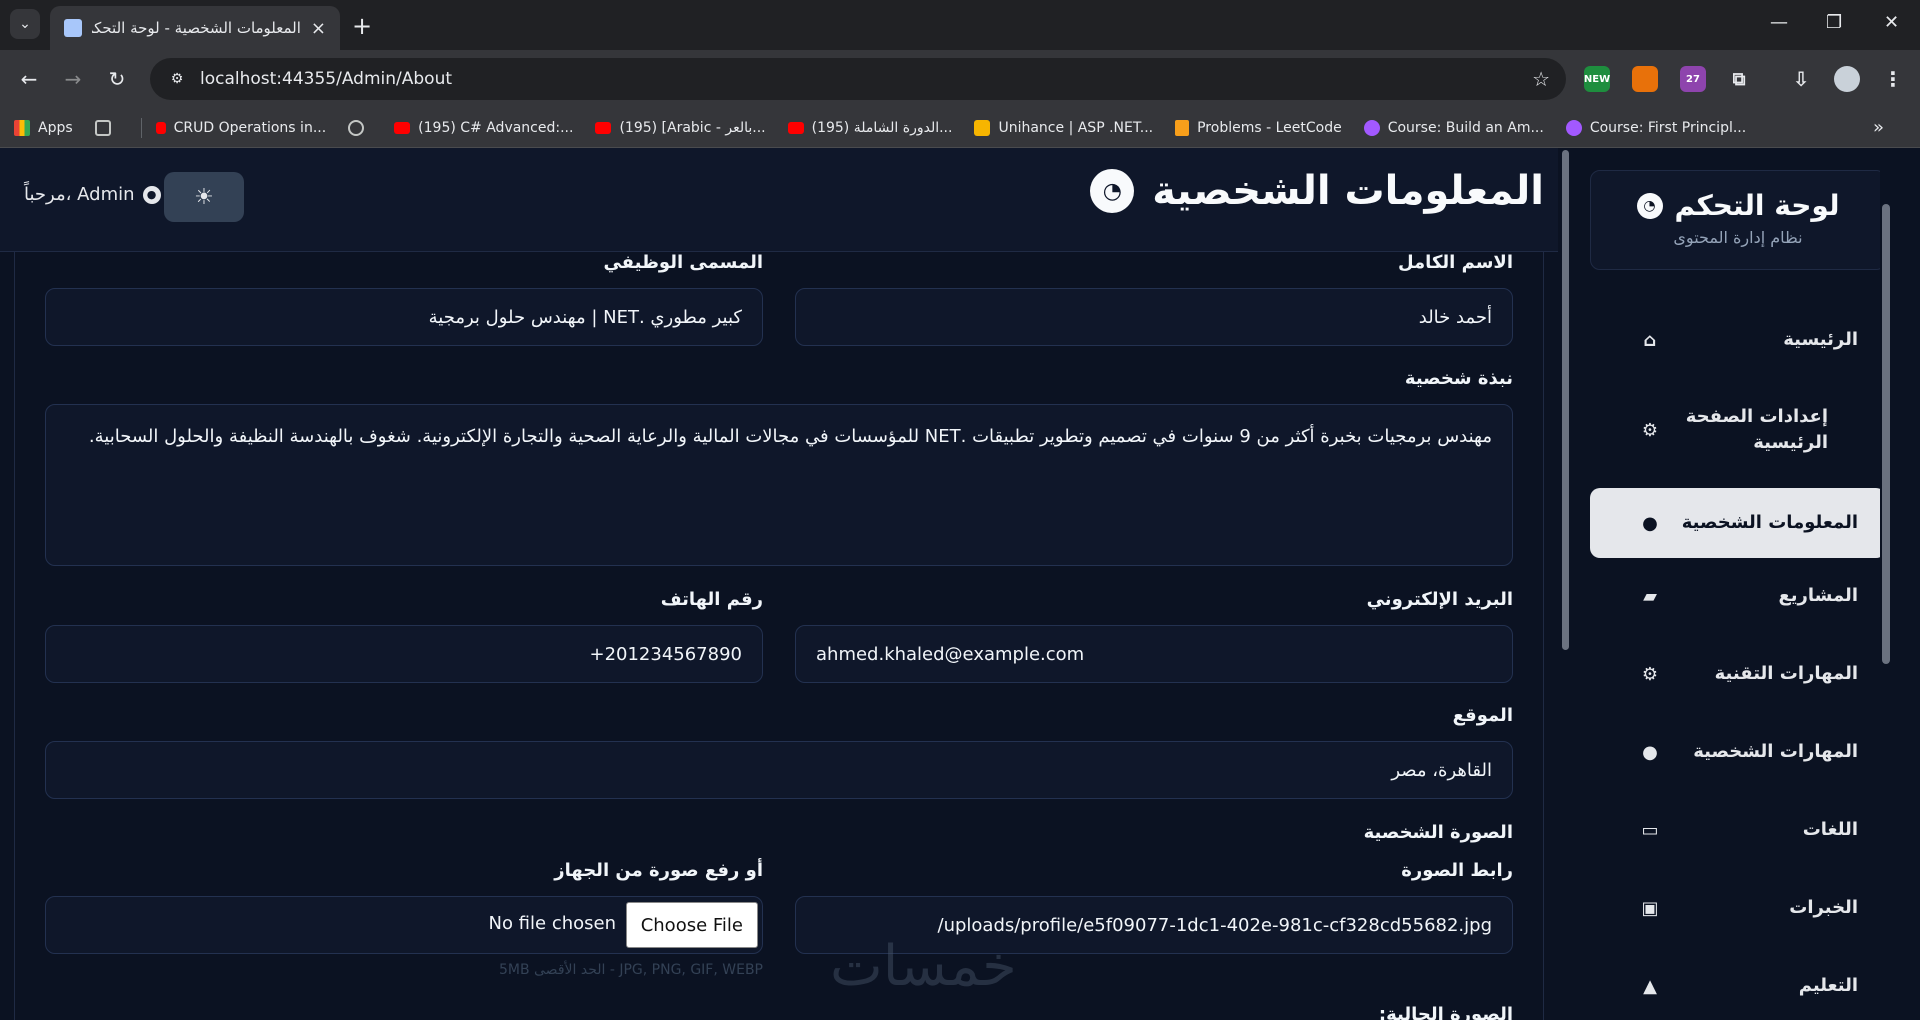 This screenshot has height=1020, width=1920. What do you see at coordinates (1738, 986) in the screenshot?
I see `sidebar-item-education: ▲ التعليم` at bounding box center [1738, 986].